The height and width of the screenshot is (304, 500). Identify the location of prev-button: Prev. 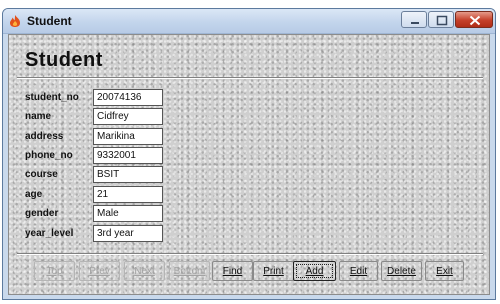
(99, 271).